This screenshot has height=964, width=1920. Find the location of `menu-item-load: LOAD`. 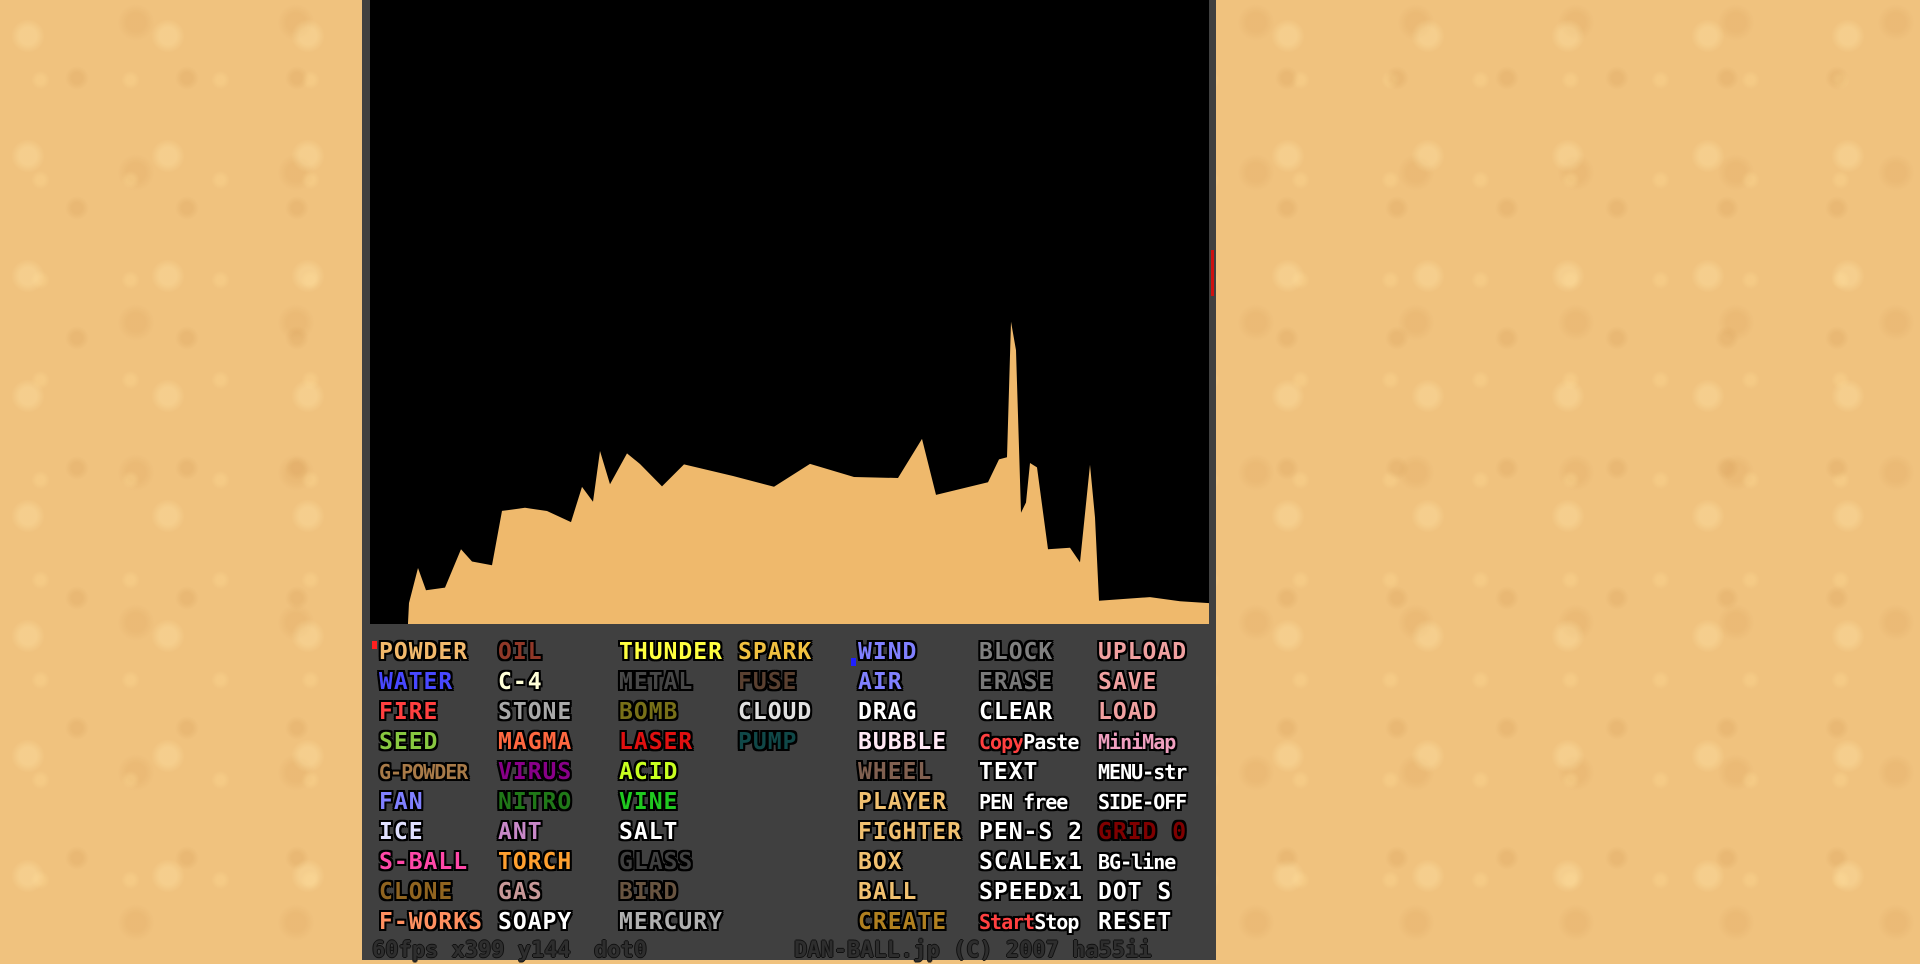

menu-item-load: LOAD is located at coordinates (1127, 712).